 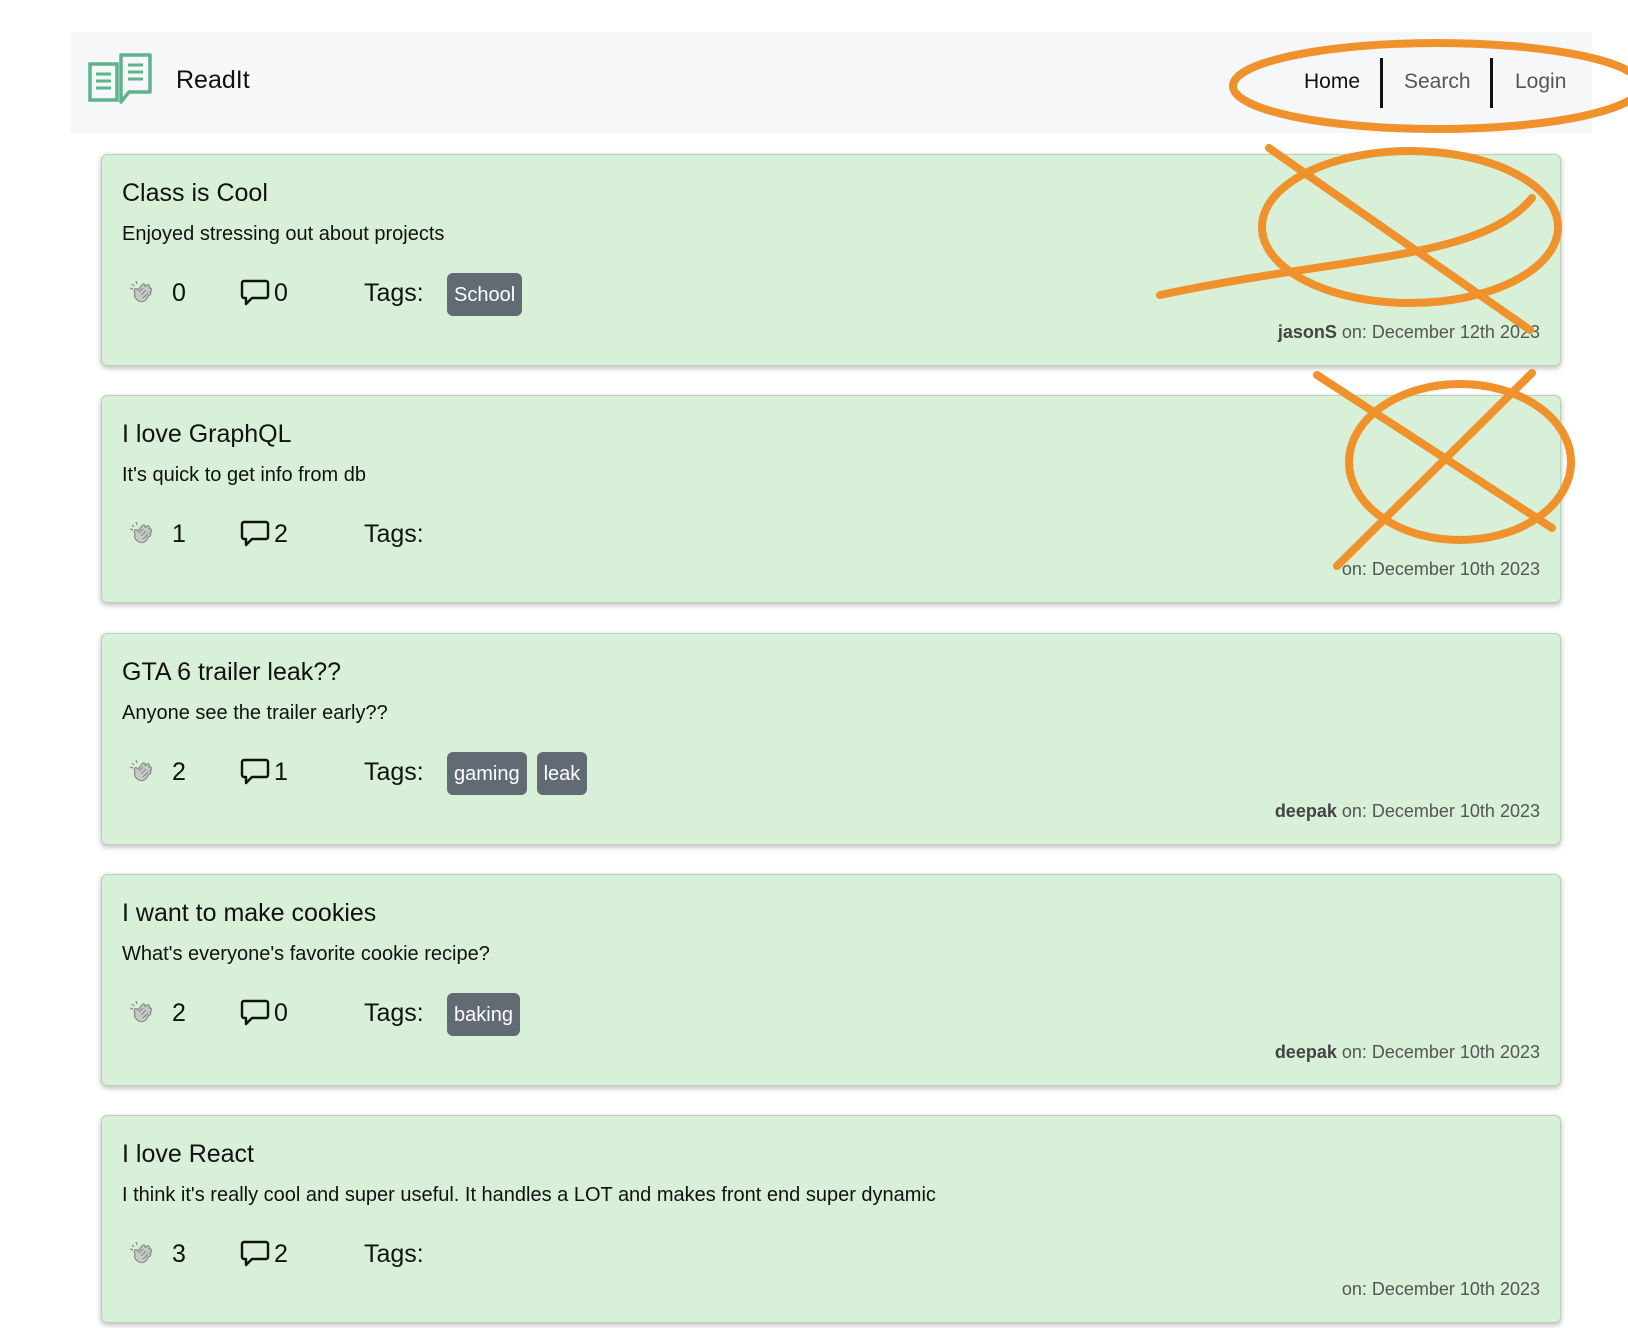 I want to click on tag-badge: leak, so click(x=562, y=773).